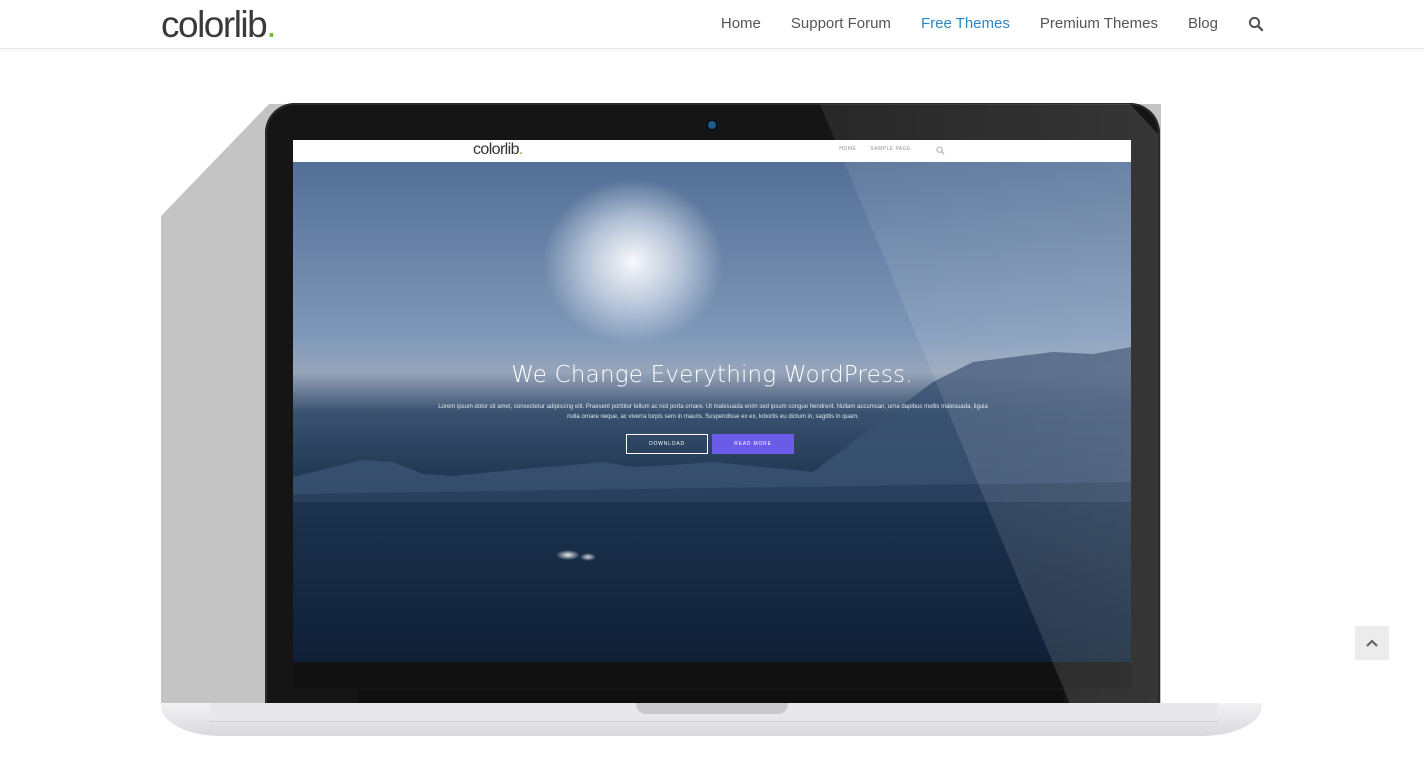 This screenshot has width=1424, height=762. What do you see at coordinates (498, 149) in the screenshot?
I see `inner-logo: colorlib.` at bounding box center [498, 149].